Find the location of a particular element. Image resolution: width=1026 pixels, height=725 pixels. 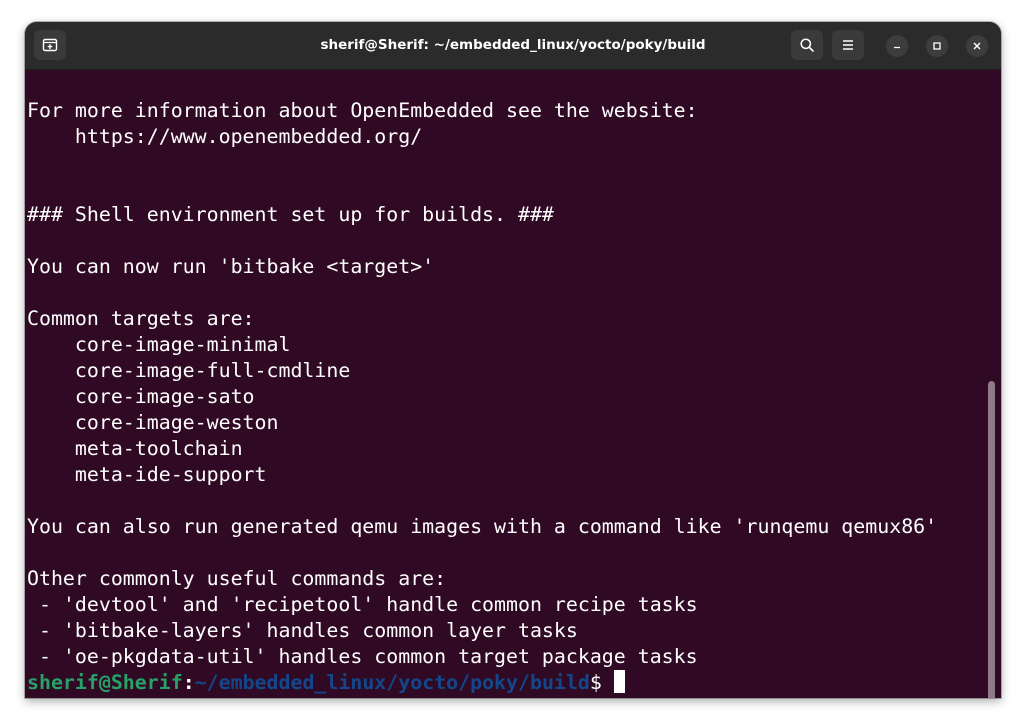

maximize-button is located at coordinates (937, 46).